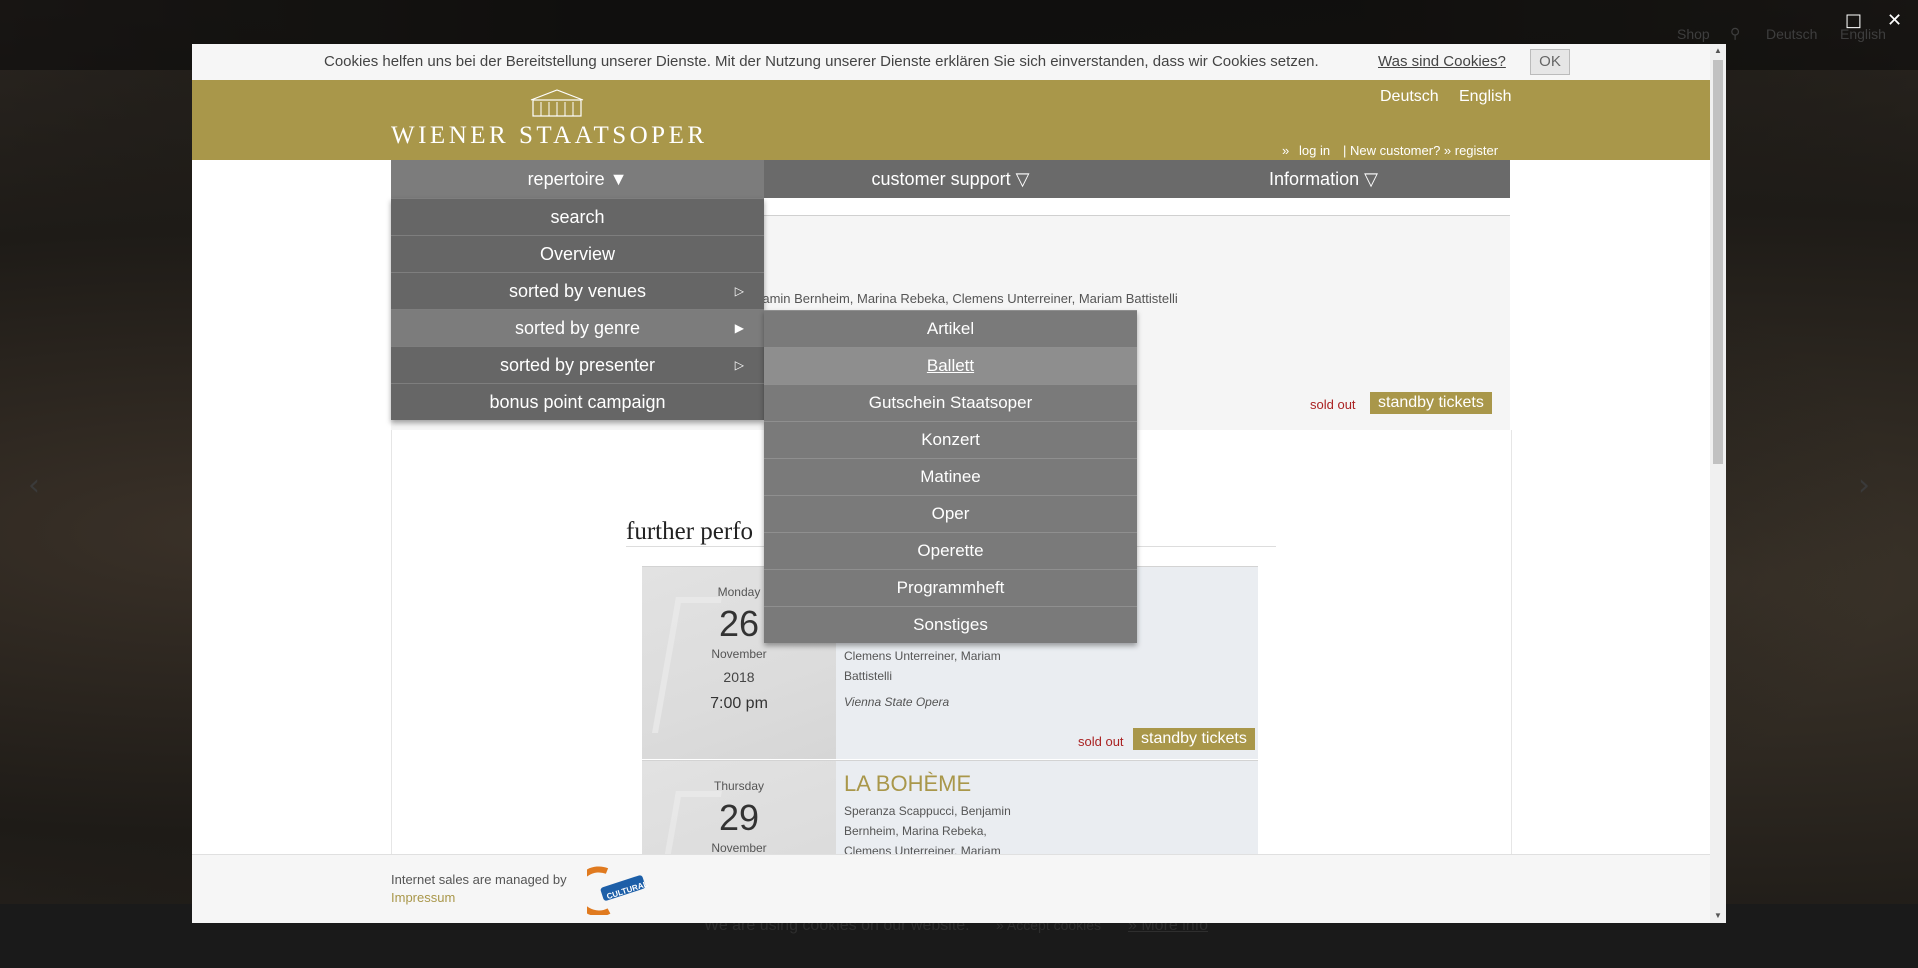 This screenshot has width=1918, height=968. I want to click on performance-weekday: Thursday, so click(739, 786).